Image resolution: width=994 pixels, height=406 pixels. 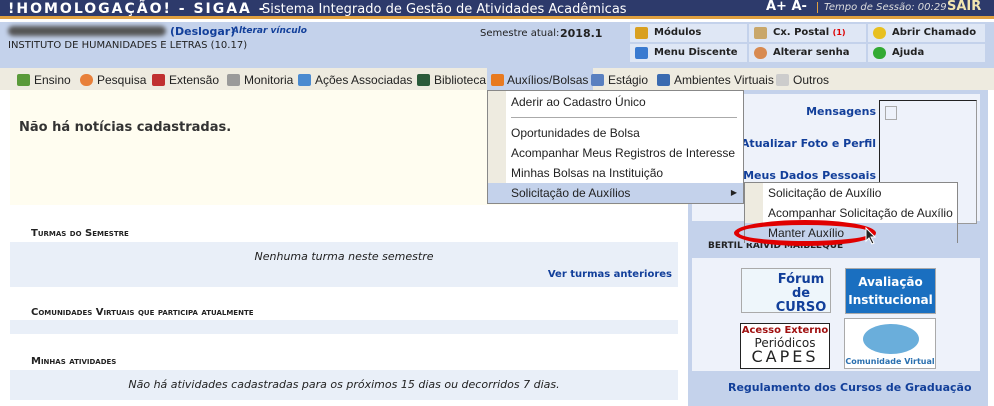 What do you see at coordinates (615, 102) in the screenshot?
I see `dropdown-aderir-cadastro: Aderir ao Cadastro Único` at bounding box center [615, 102].